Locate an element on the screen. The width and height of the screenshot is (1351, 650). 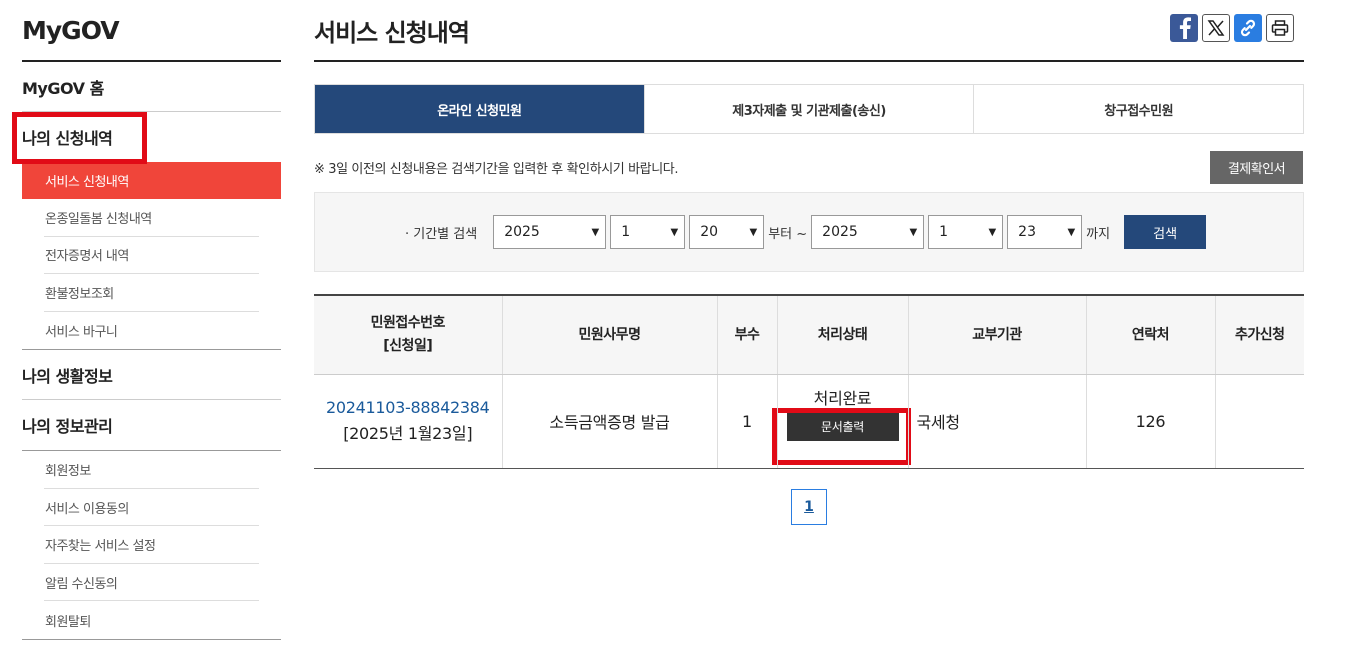
sidebar-item-member-info: 회원정보 is located at coordinates (151, 470).